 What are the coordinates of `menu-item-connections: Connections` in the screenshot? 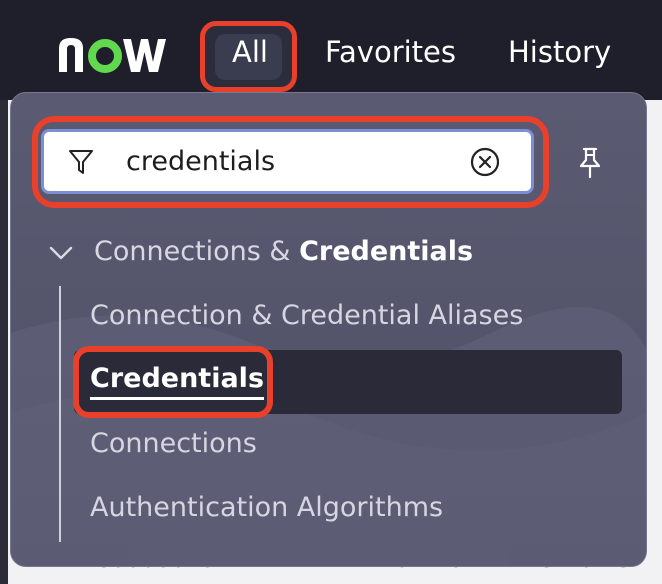 It's located at (173, 443).